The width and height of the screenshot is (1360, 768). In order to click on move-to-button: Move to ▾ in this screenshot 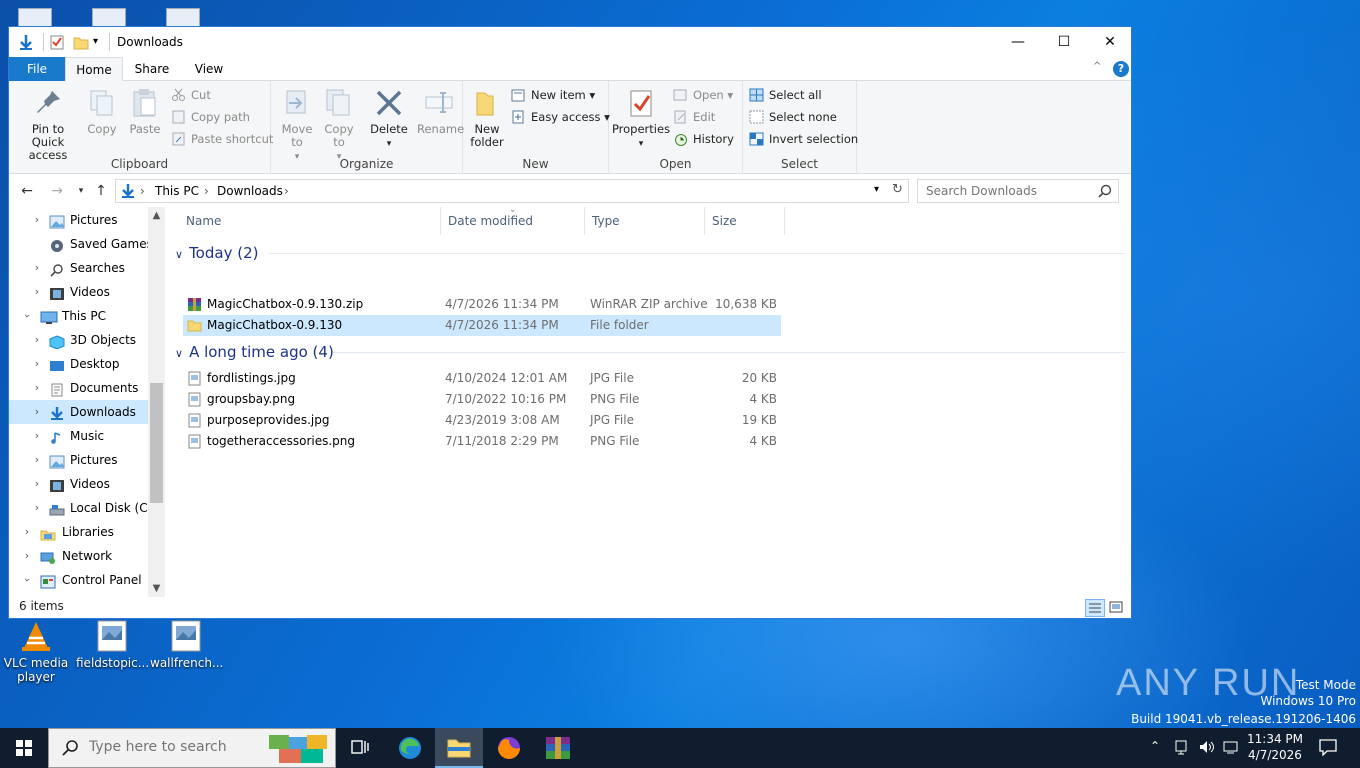, I will do `click(297, 125)`.